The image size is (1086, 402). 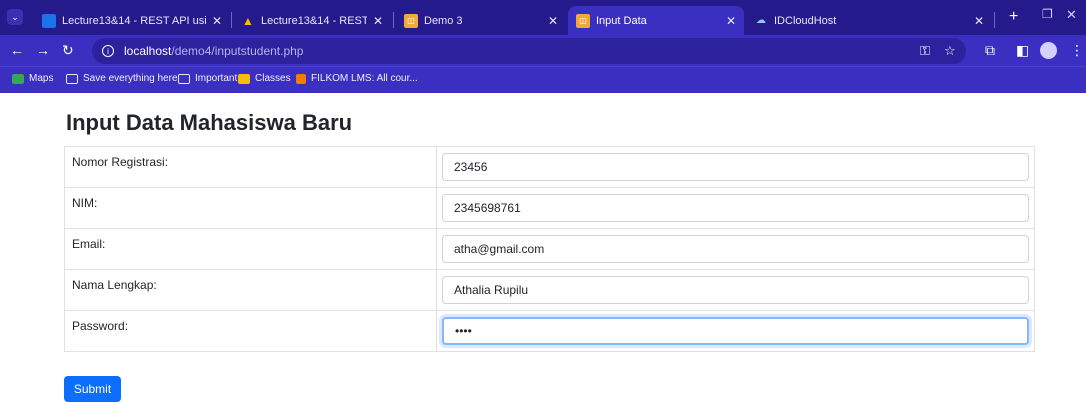 I want to click on full-name-label: Nama Lengkap:, so click(x=250, y=290).